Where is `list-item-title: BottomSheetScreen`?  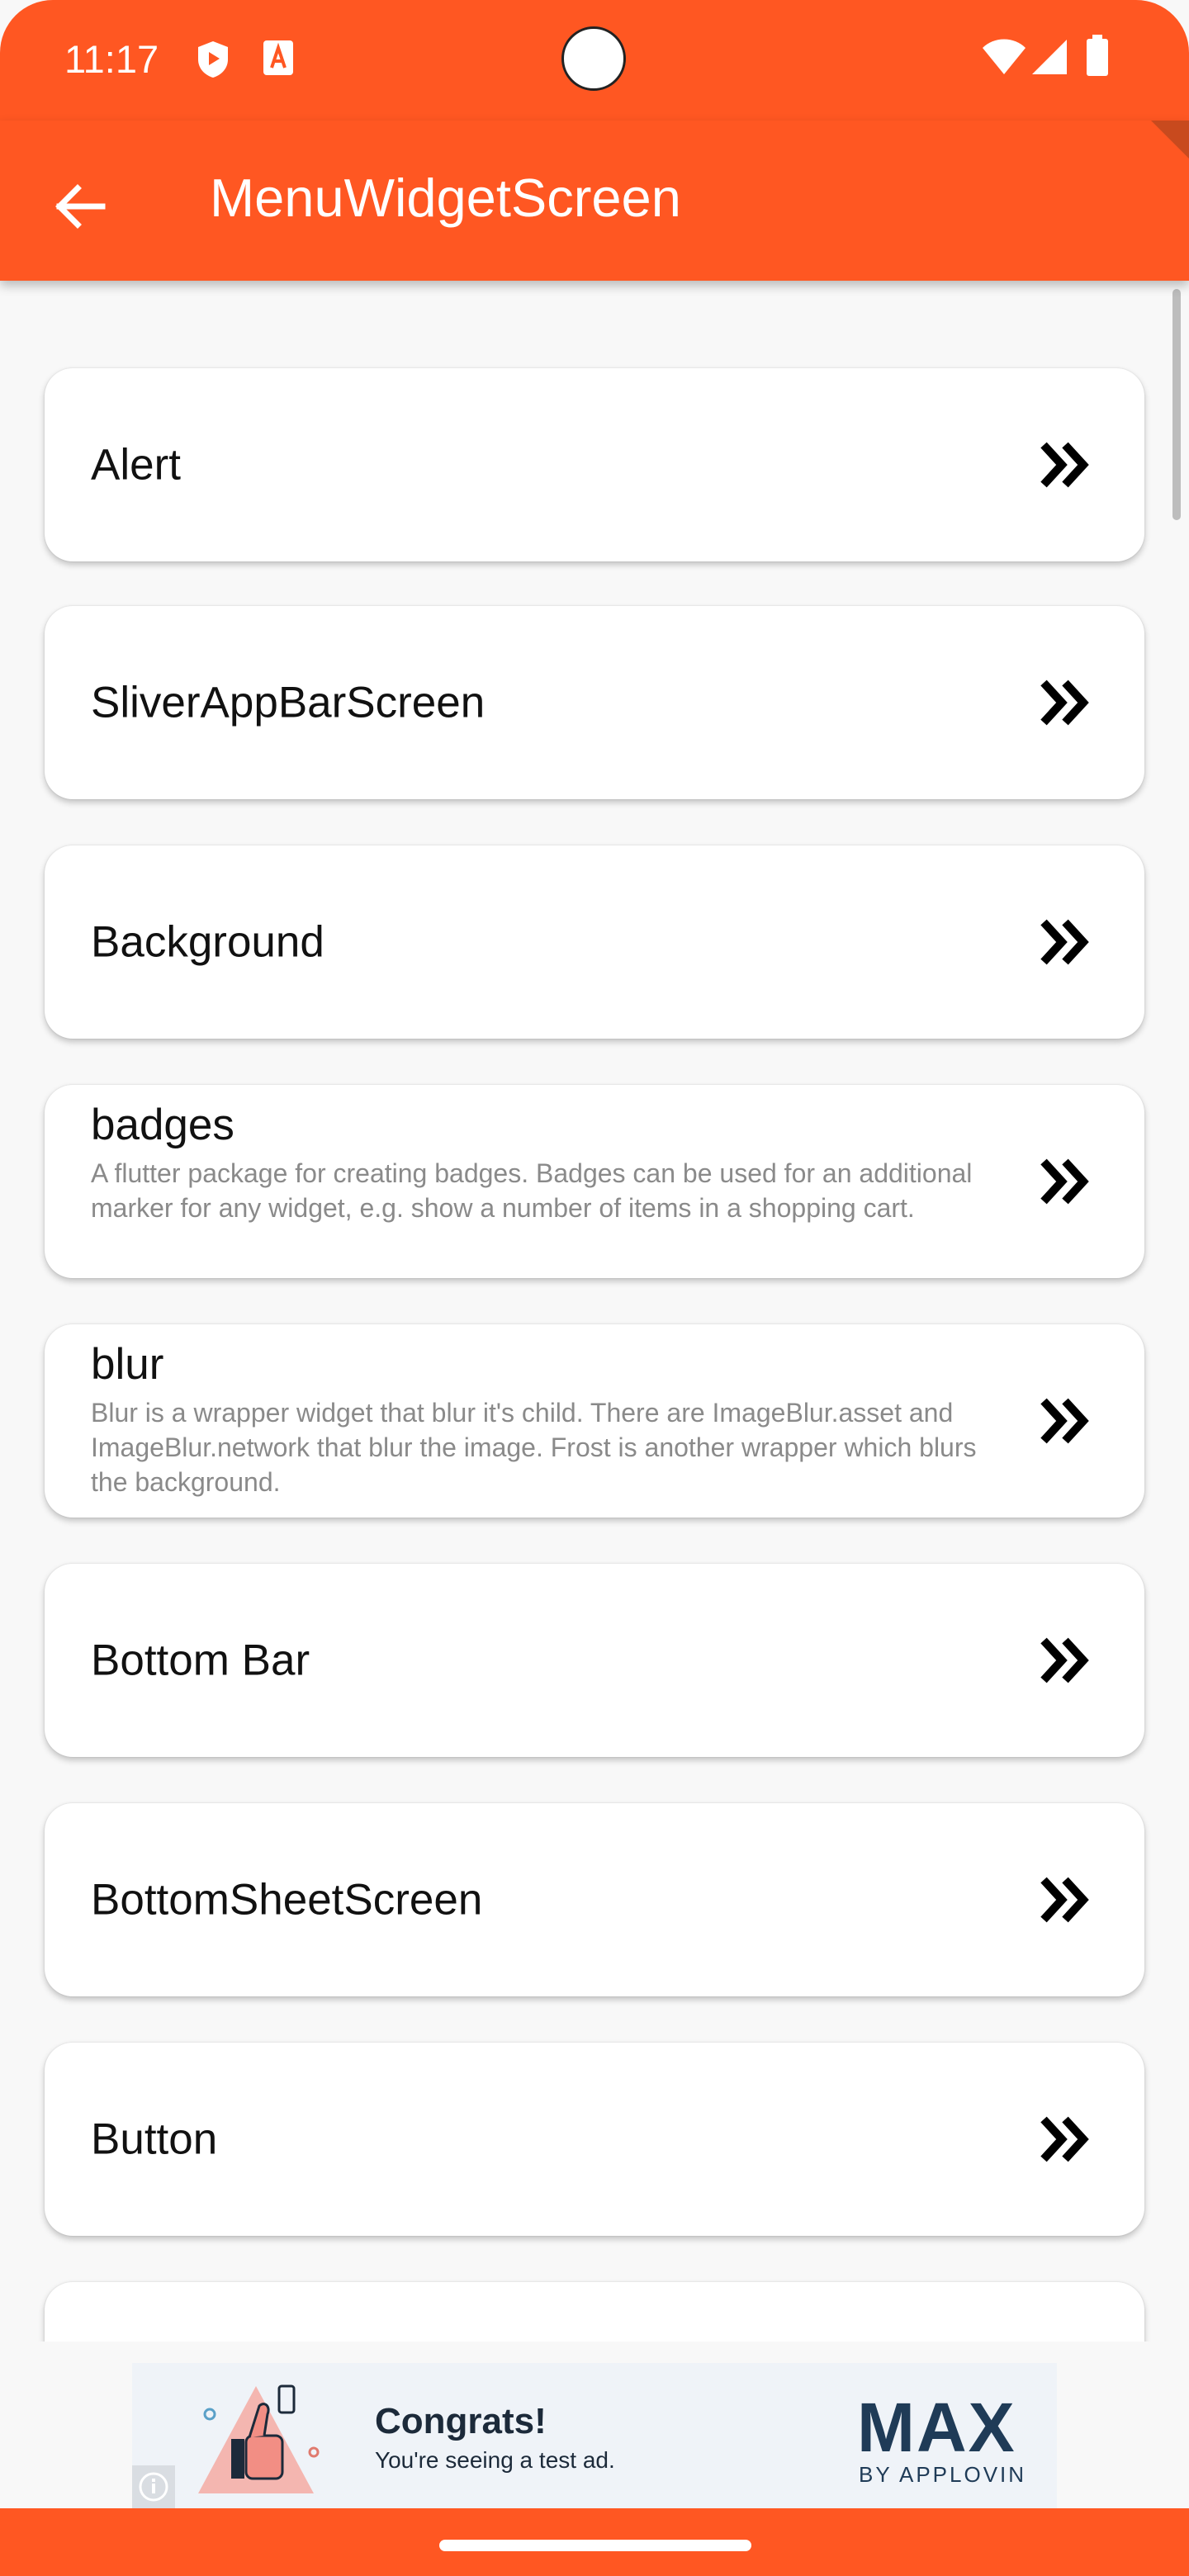 list-item-title: BottomSheetScreen is located at coordinates (287, 1900).